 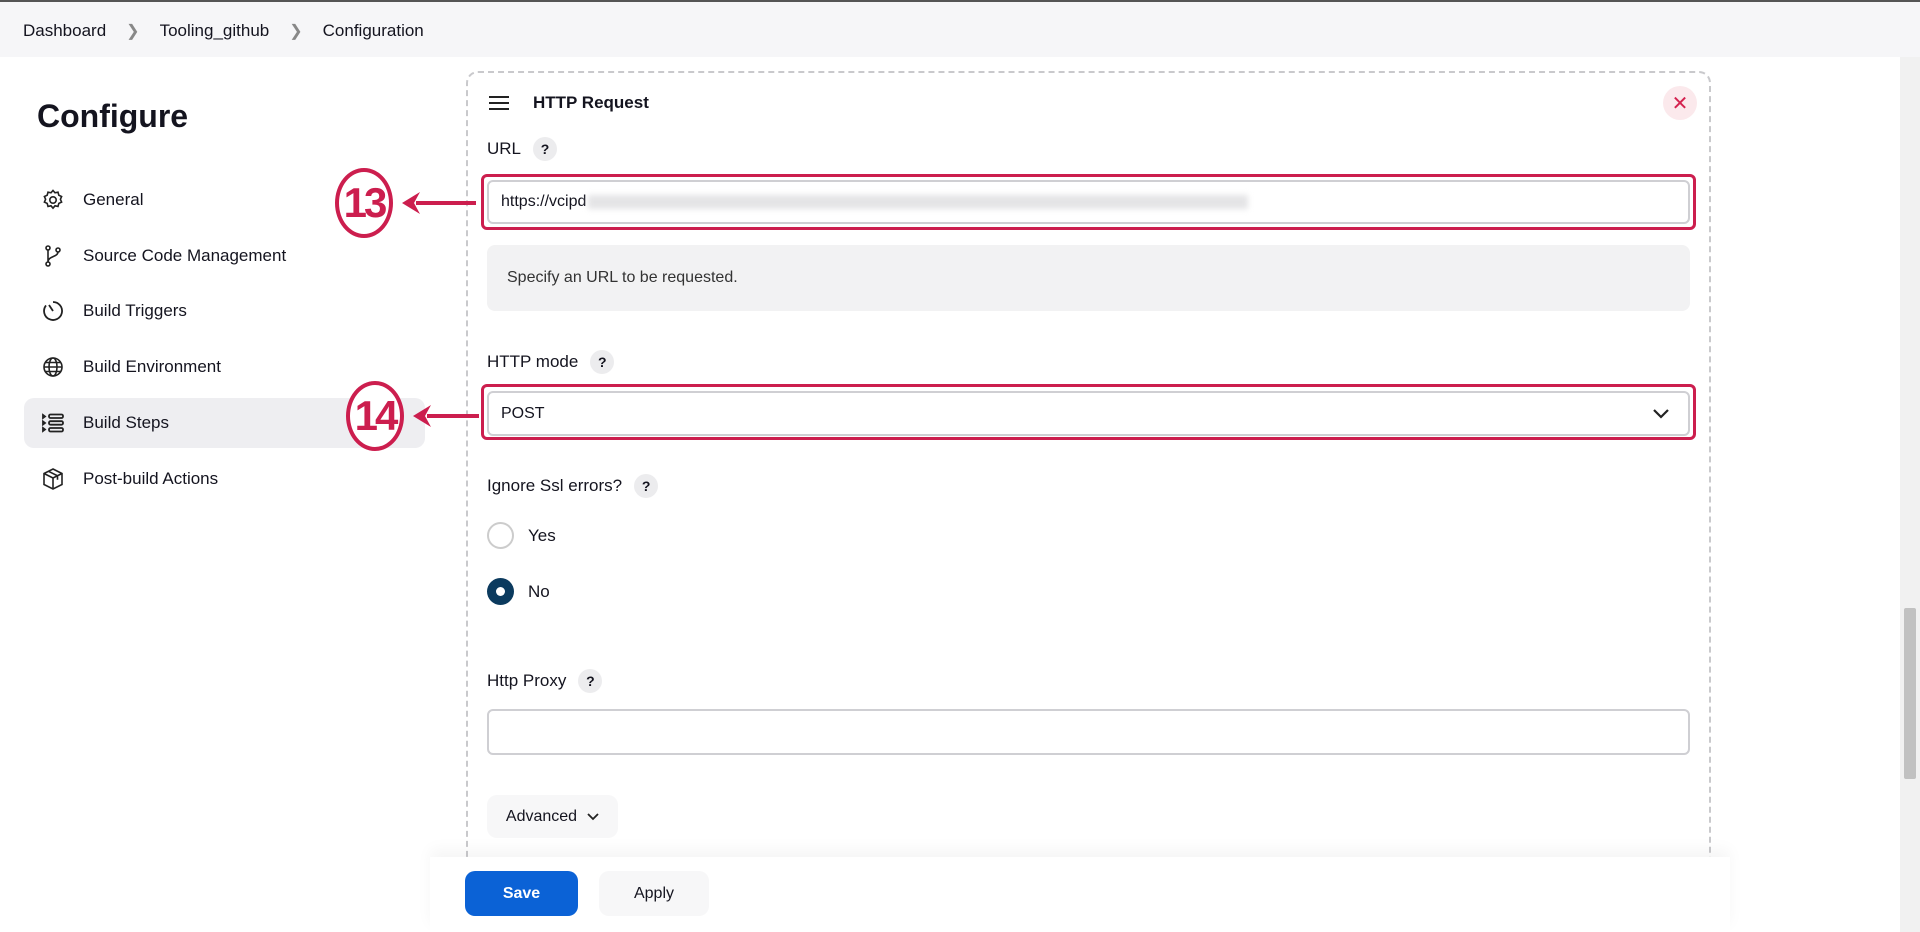 What do you see at coordinates (544, 201) in the screenshot?
I see `url-value: https://vcipd` at bounding box center [544, 201].